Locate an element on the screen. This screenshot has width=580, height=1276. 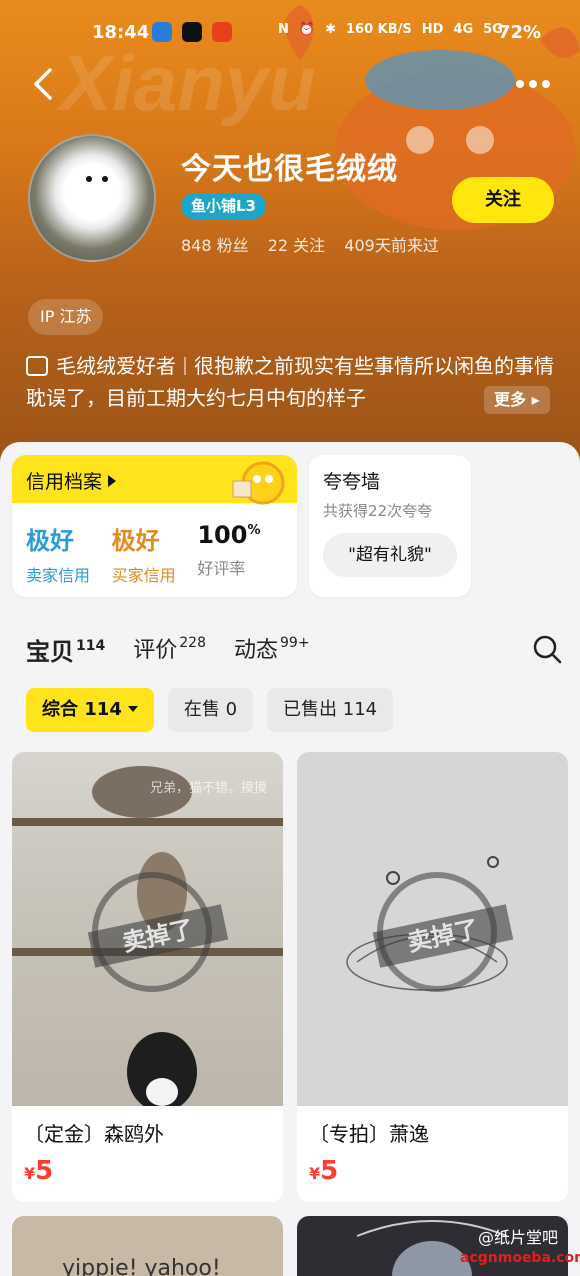
notification-icons is located at coordinates (192, 32).